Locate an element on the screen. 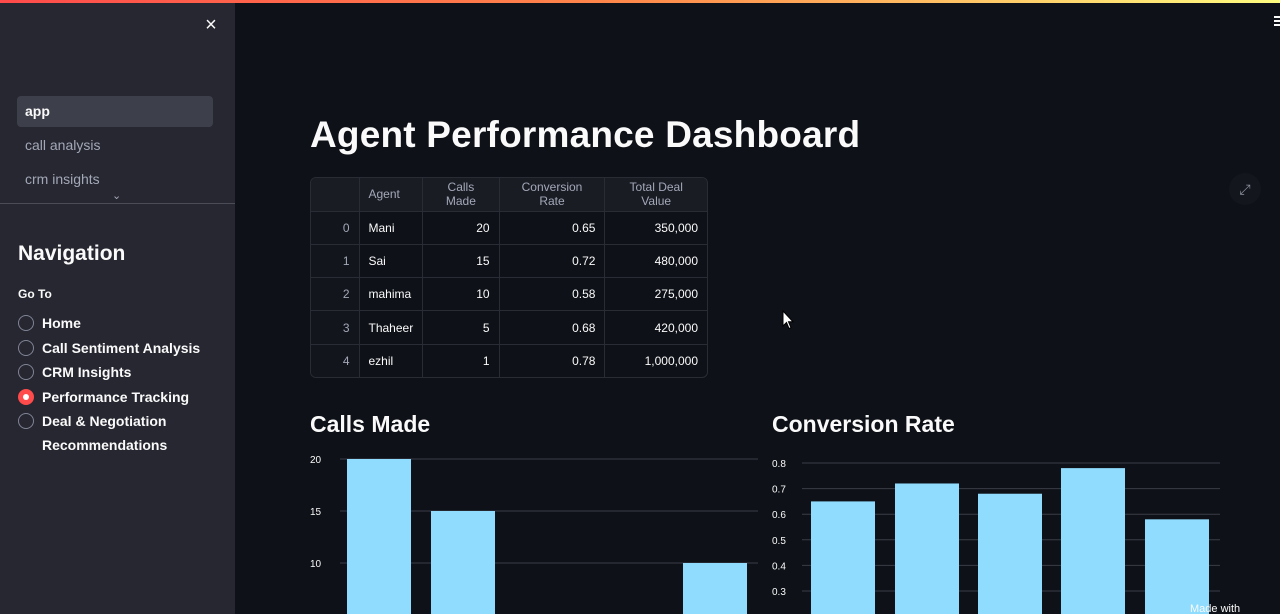 This screenshot has height=614, width=1280. sidebar-divider is located at coordinates (117, 203).